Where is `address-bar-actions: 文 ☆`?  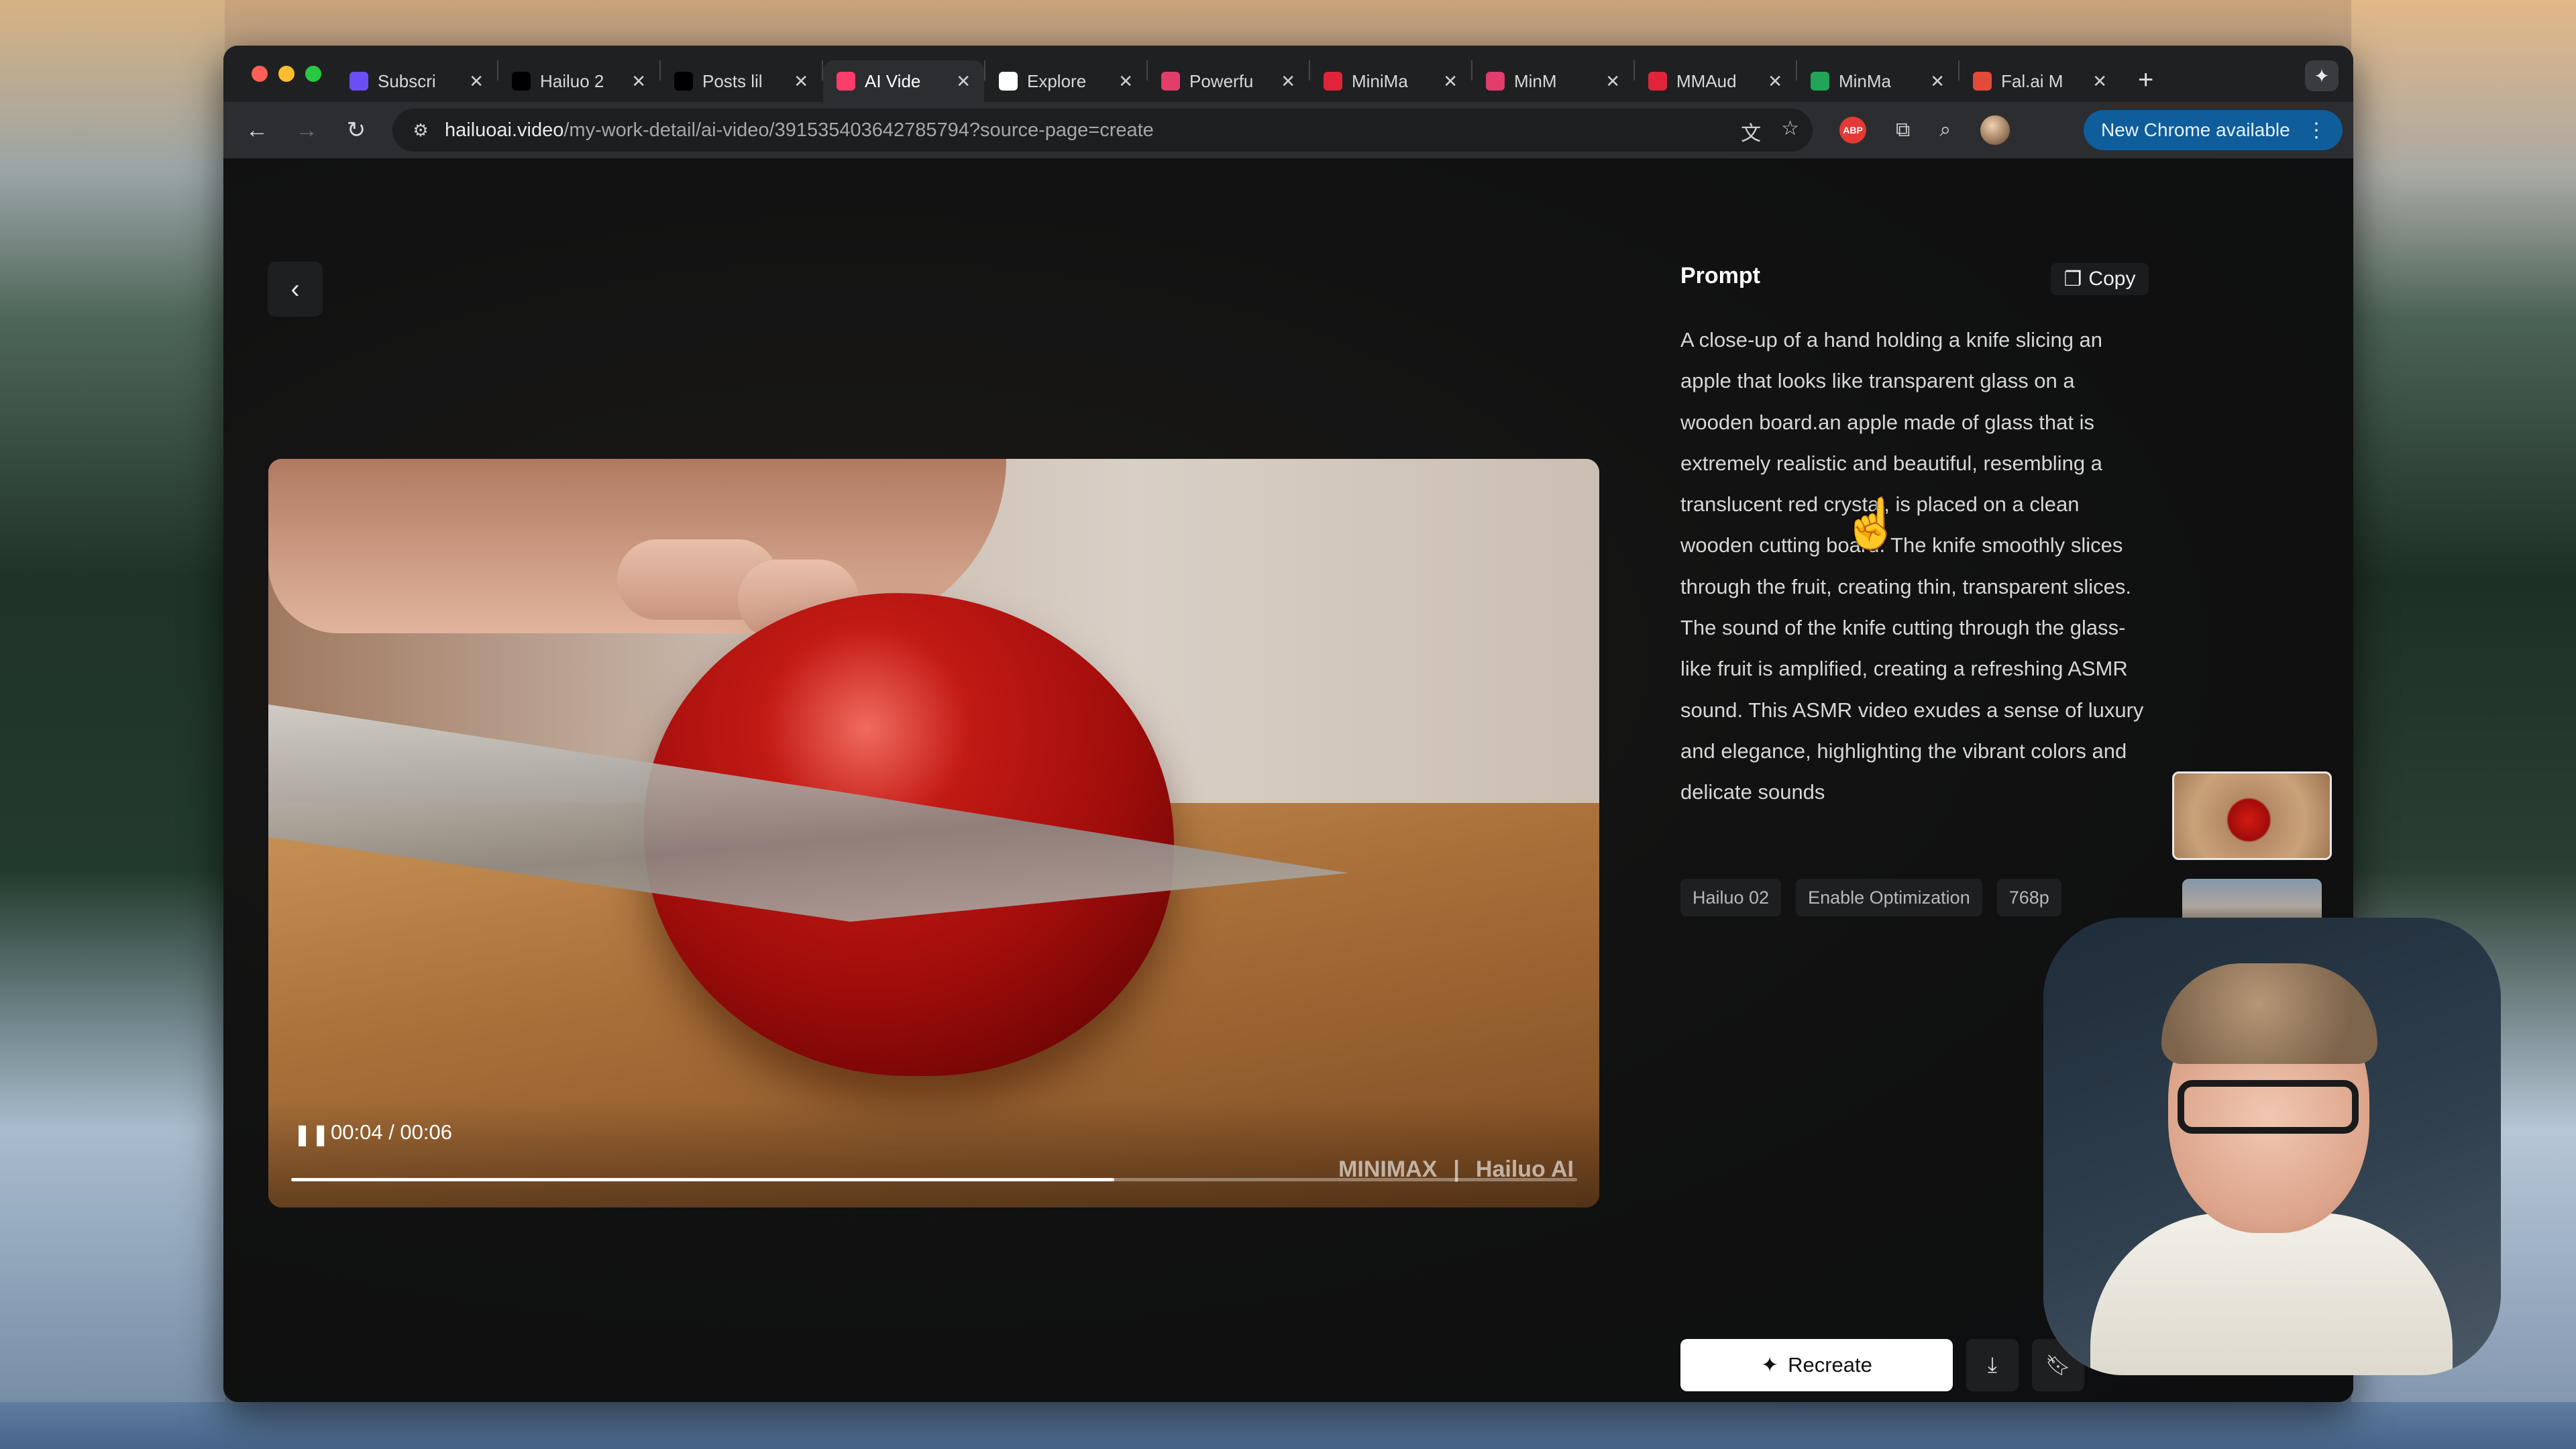 address-bar-actions: 文 ☆ is located at coordinates (1770, 131).